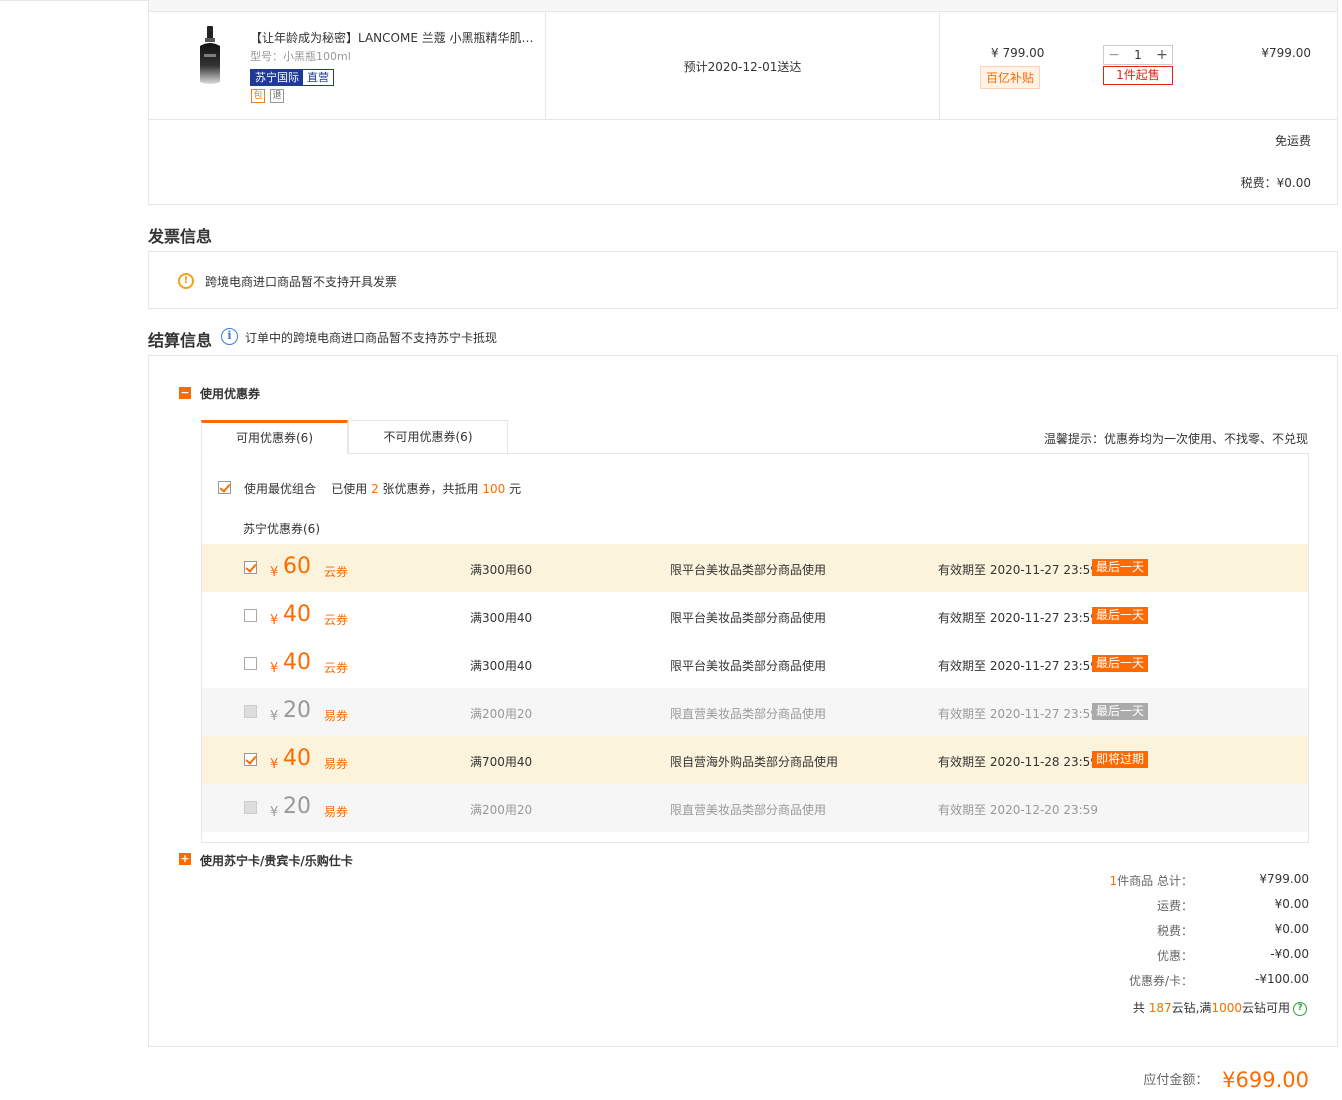 The width and height of the screenshot is (1342, 1100). I want to click on cloud-diamond-info: 共 187云钻,满1000云钻可用?, so click(1220, 1007).